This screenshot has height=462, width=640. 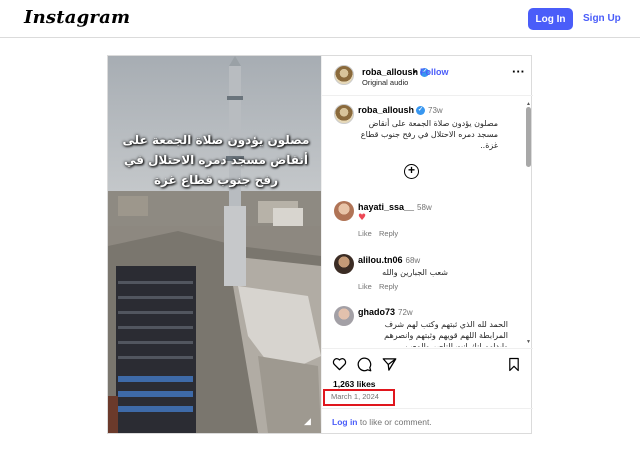 What do you see at coordinates (376, 312) in the screenshot?
I see `comment-username: ghado73` at bounding box center [376, 312].